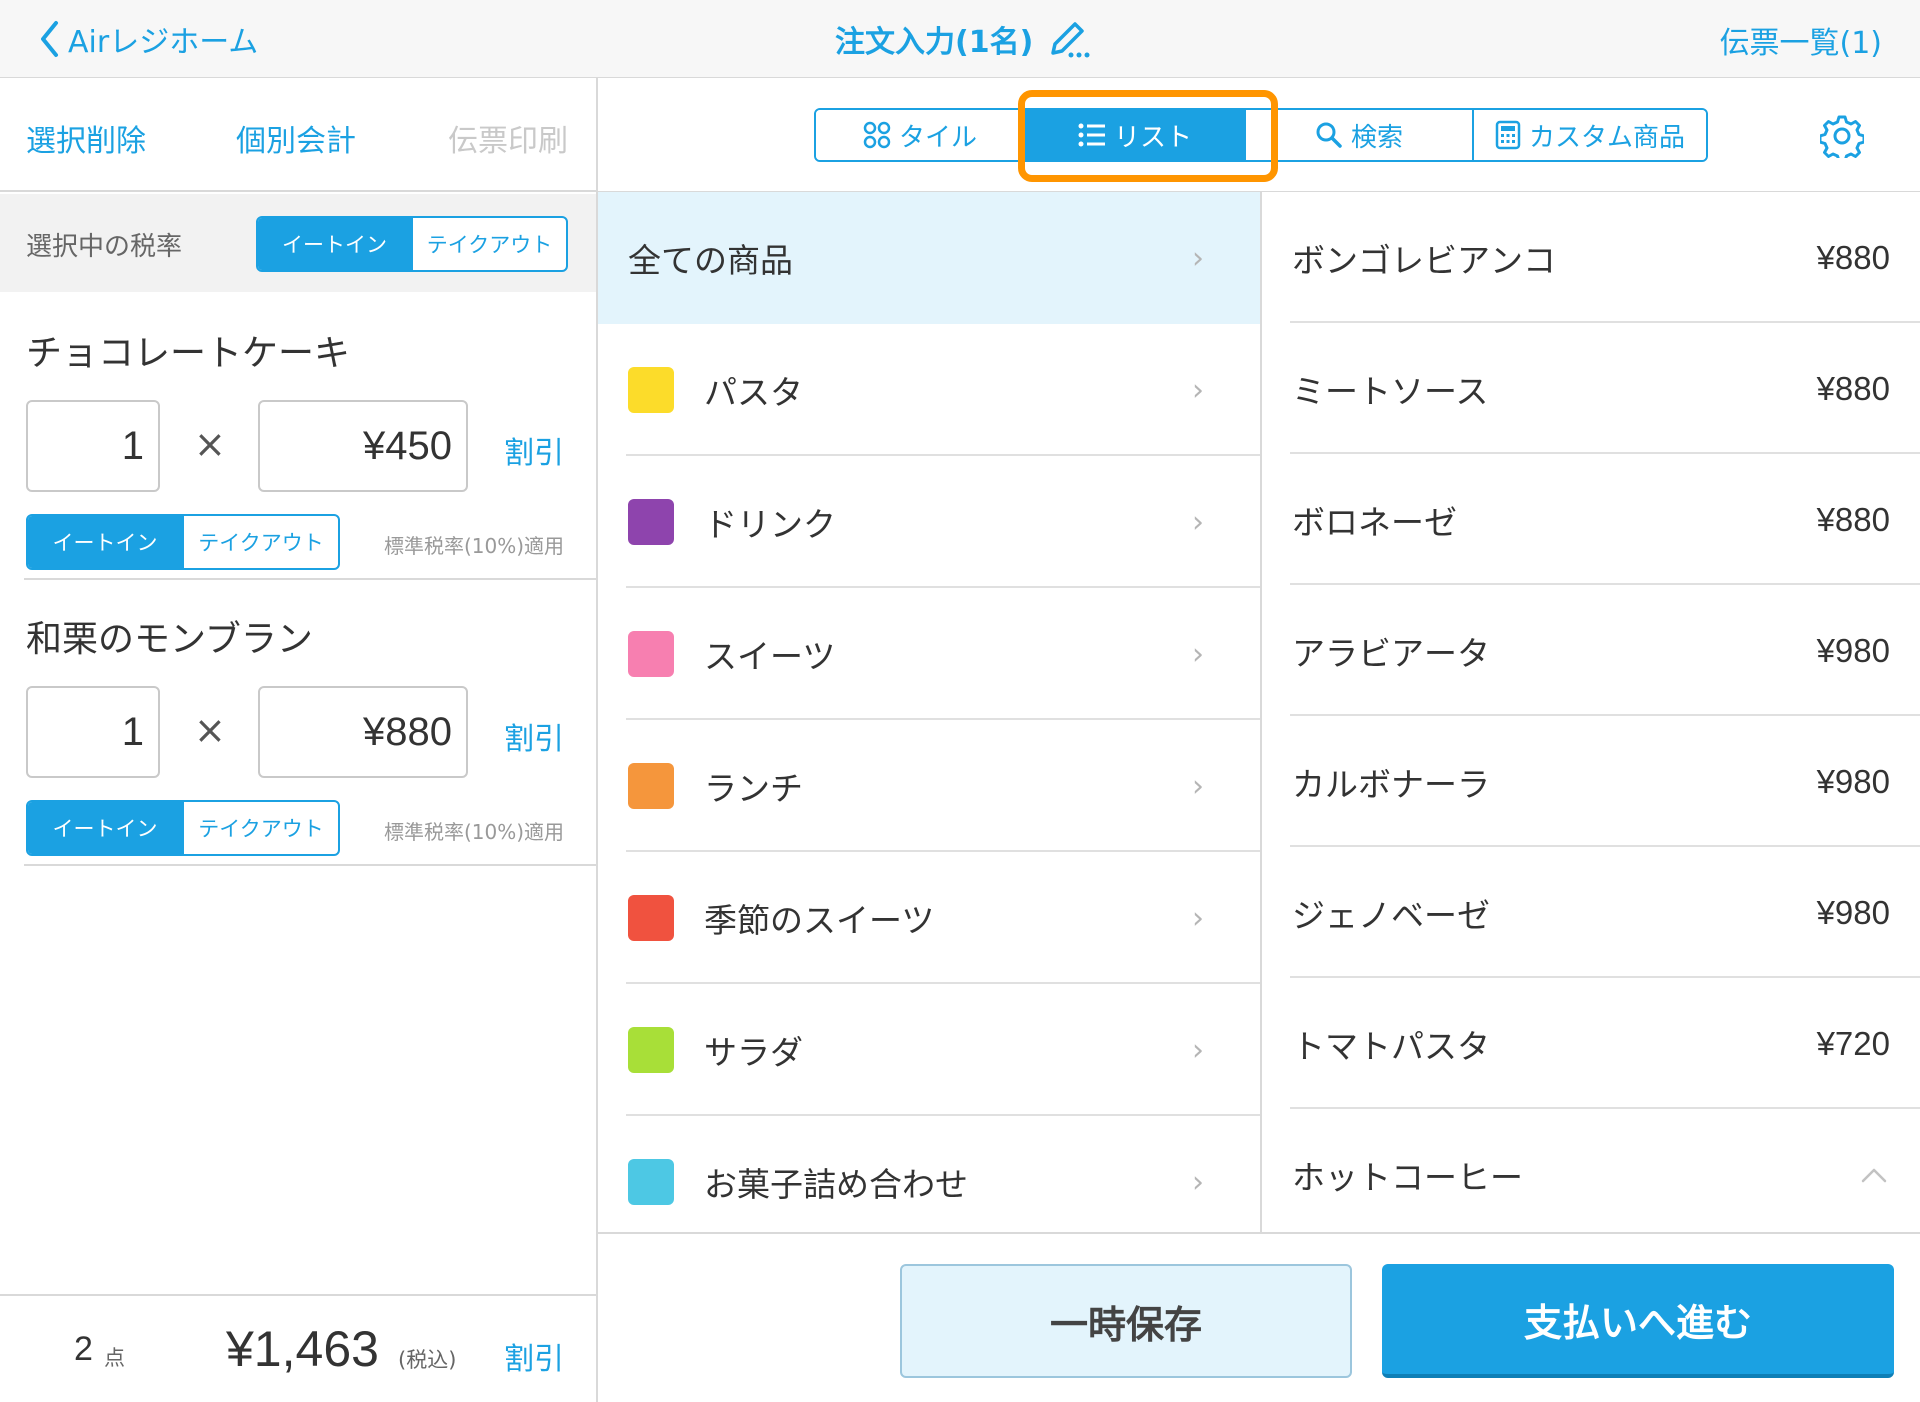  I want to click on delete-selected-button: 選択削除, so click(86, 138).